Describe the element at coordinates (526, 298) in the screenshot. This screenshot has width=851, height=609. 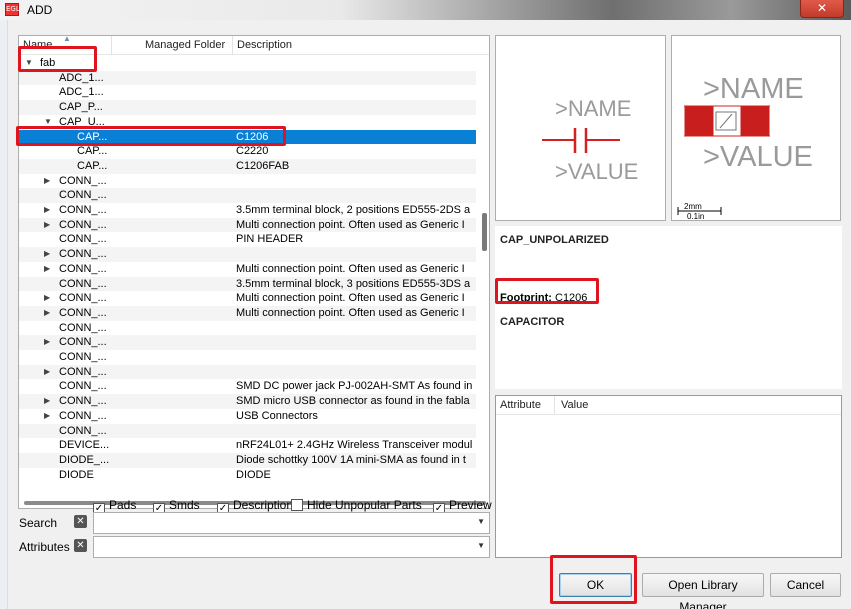
I see `footprint-label: Footprint:` at that location.